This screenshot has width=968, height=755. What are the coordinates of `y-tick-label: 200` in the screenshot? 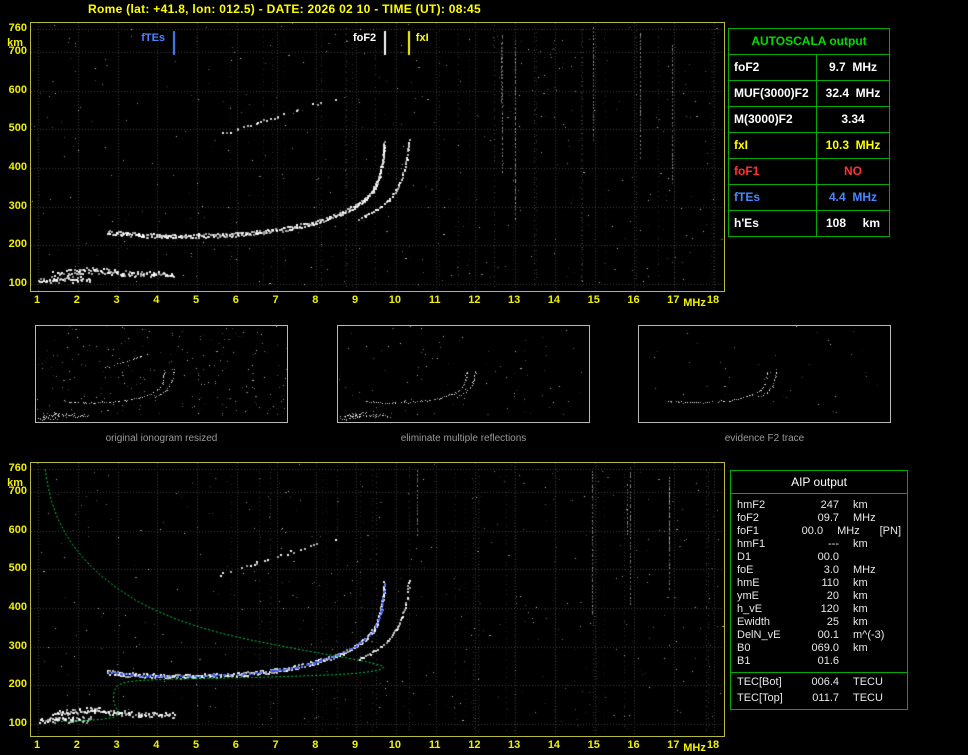 It's located at (17, 244).